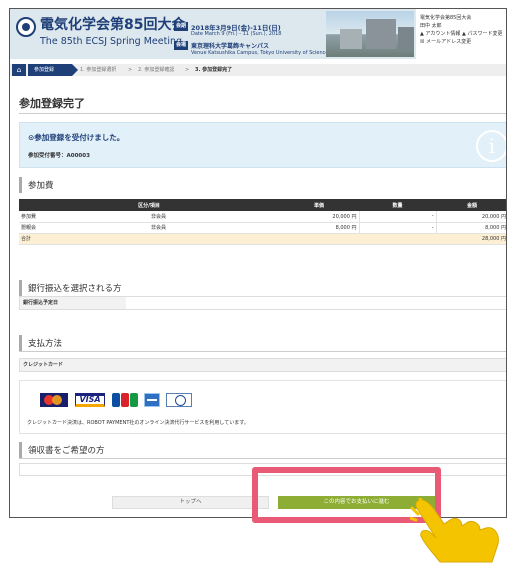 The height and width of the screenshot is (568, 507). What do you see at coordinates (262, 185) in the screenshot?
I see `section-fees: 参加費` at bounding box center [262, 185].